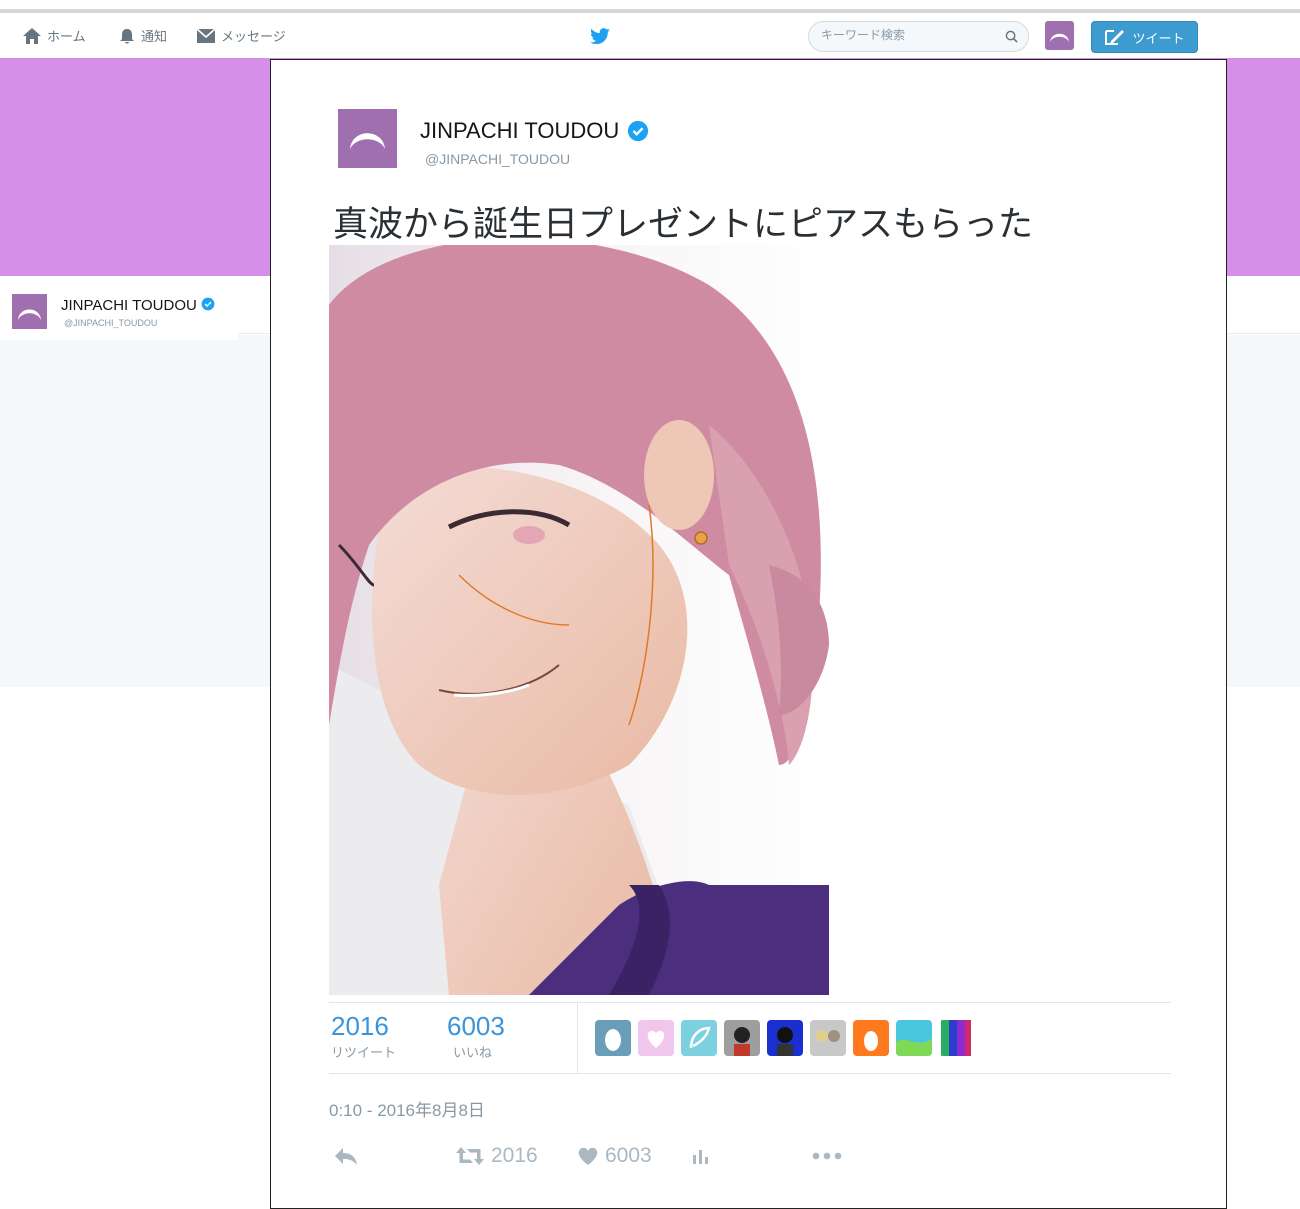  I want to click on like-stat: 6003 いいね, so click(476, 1036).